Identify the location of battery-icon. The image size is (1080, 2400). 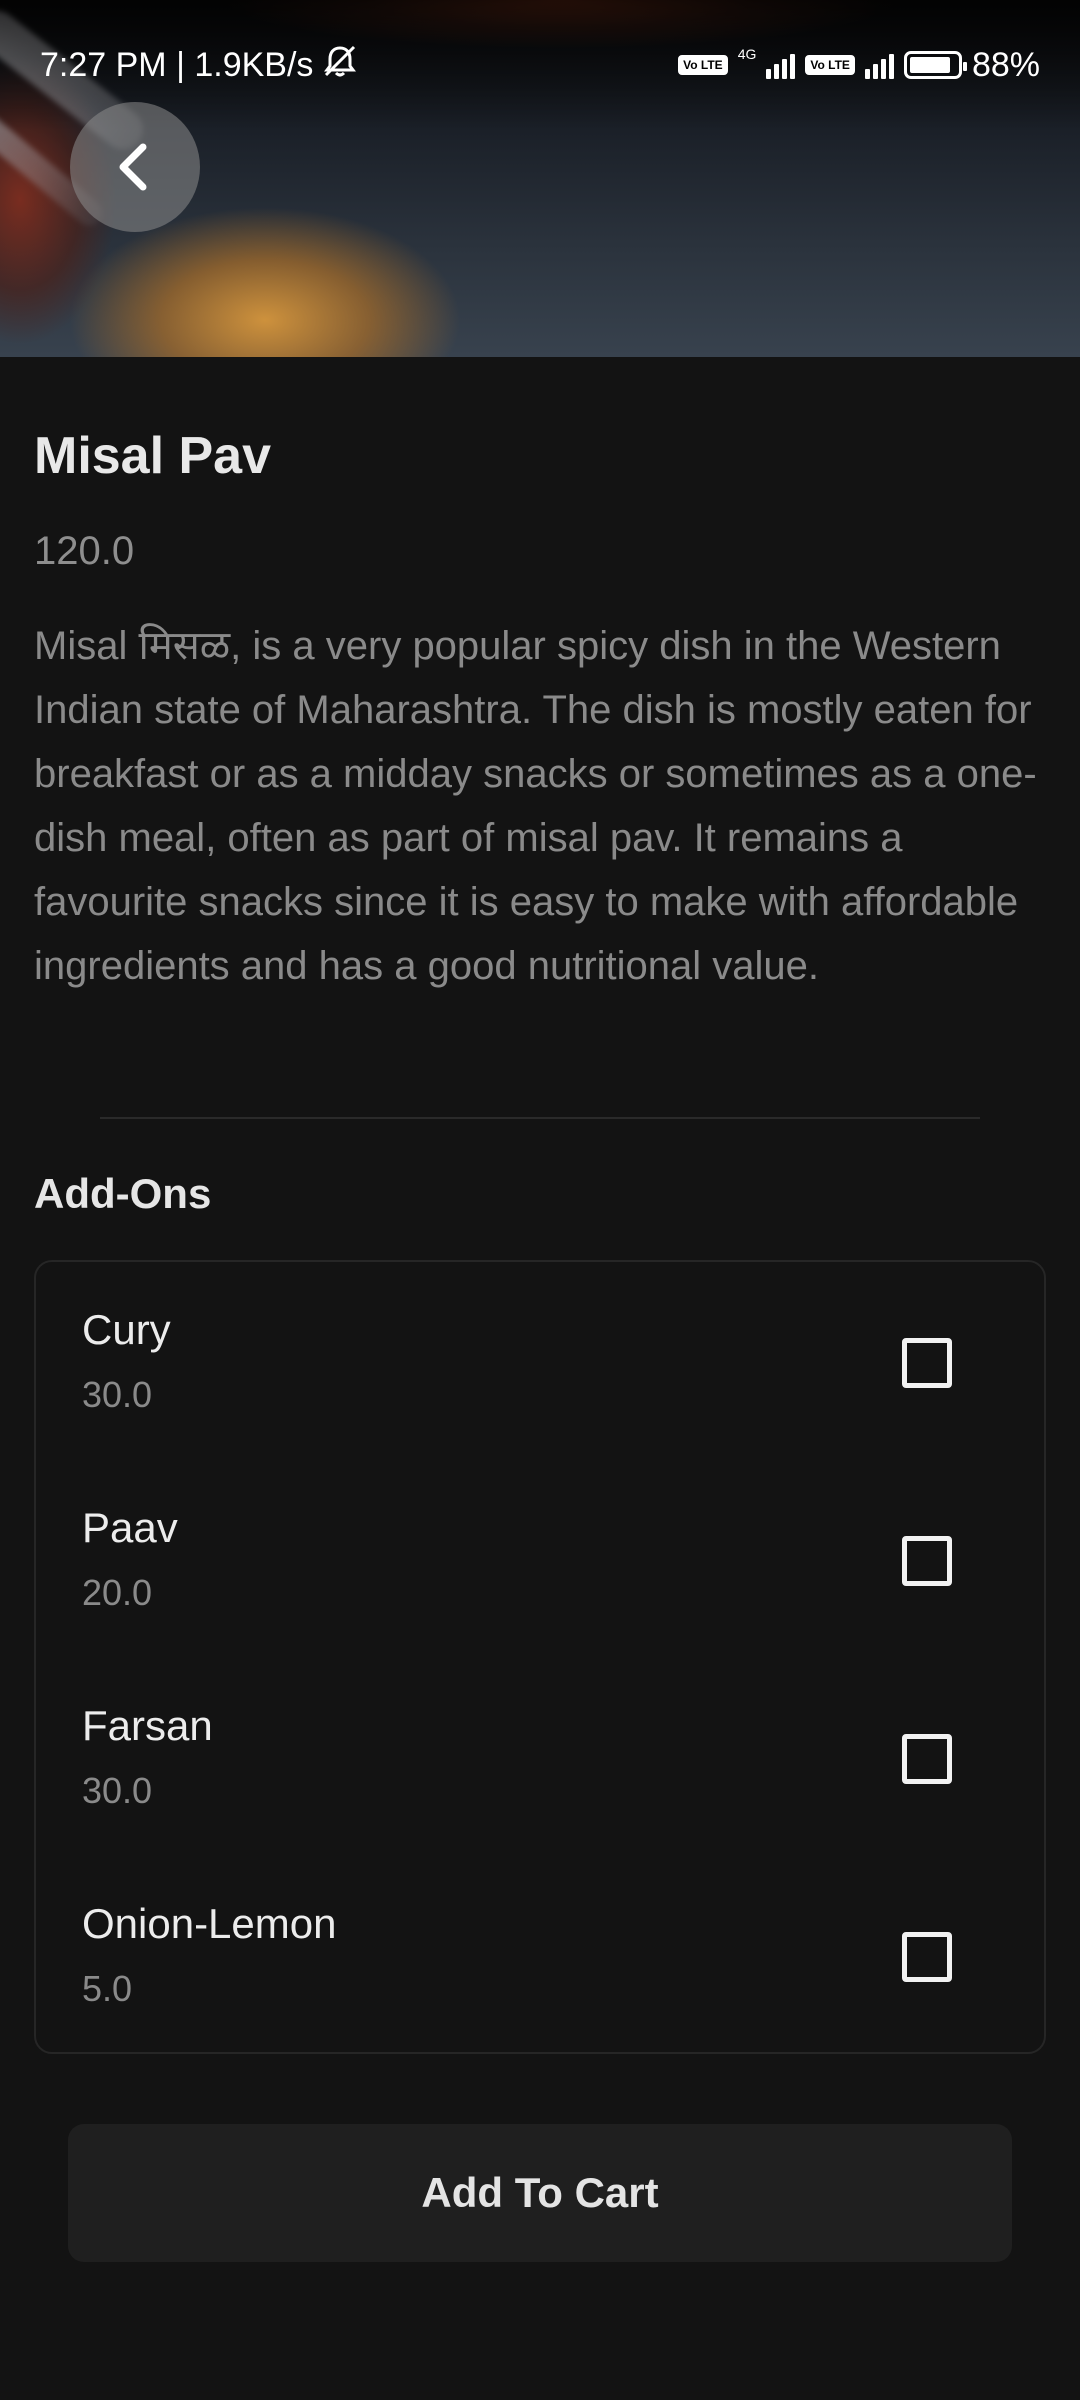
(935, 65).